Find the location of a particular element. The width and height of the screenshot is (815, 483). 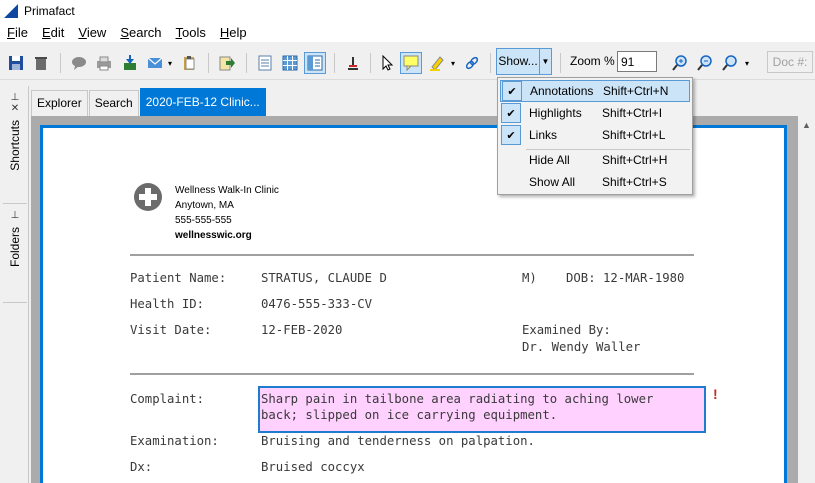

clinic-phone: 555-555-555 is located at coordinates (203, 220).